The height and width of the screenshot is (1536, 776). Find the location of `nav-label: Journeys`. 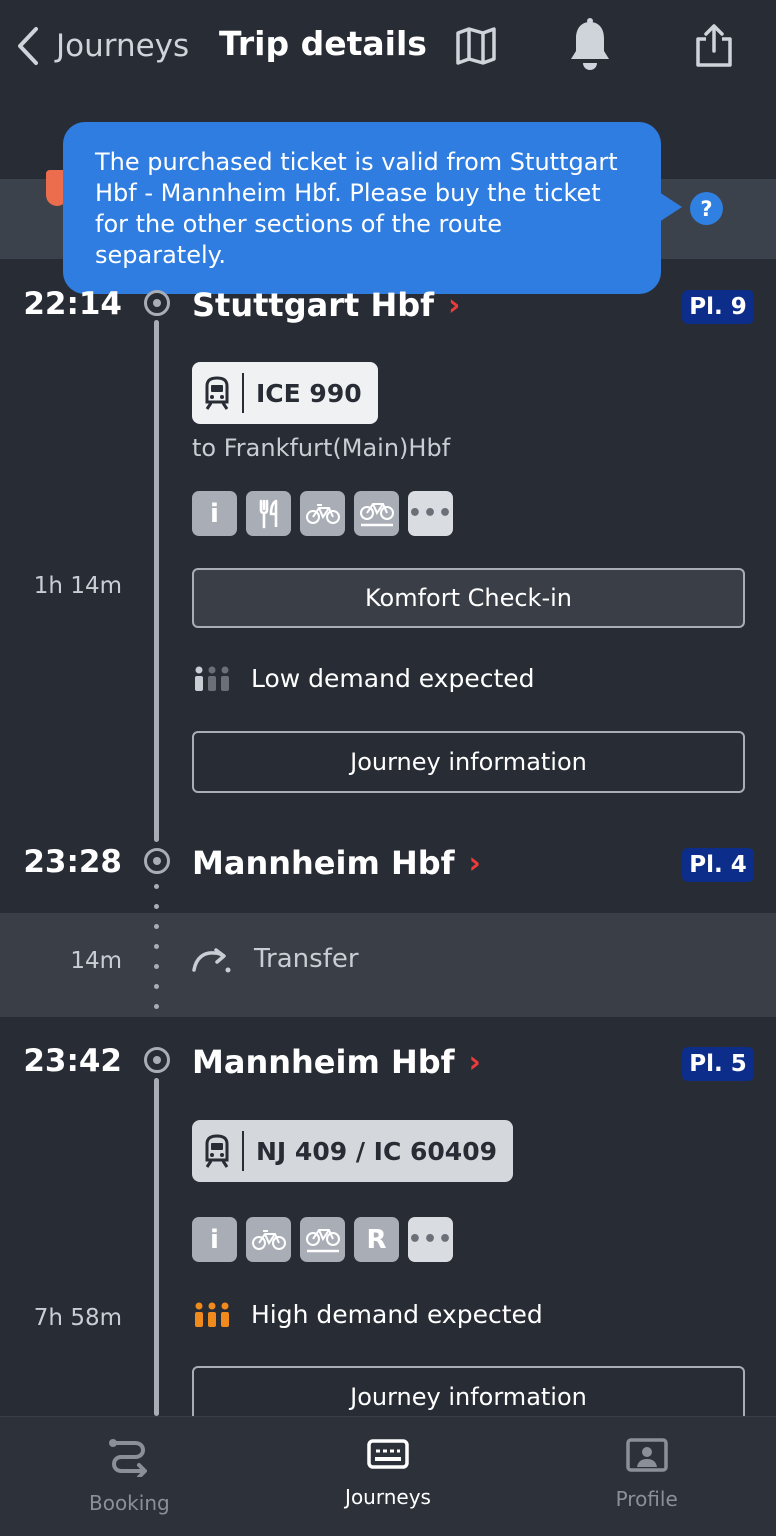

nav-label: Journeys is located at coordinates (388, 1497).